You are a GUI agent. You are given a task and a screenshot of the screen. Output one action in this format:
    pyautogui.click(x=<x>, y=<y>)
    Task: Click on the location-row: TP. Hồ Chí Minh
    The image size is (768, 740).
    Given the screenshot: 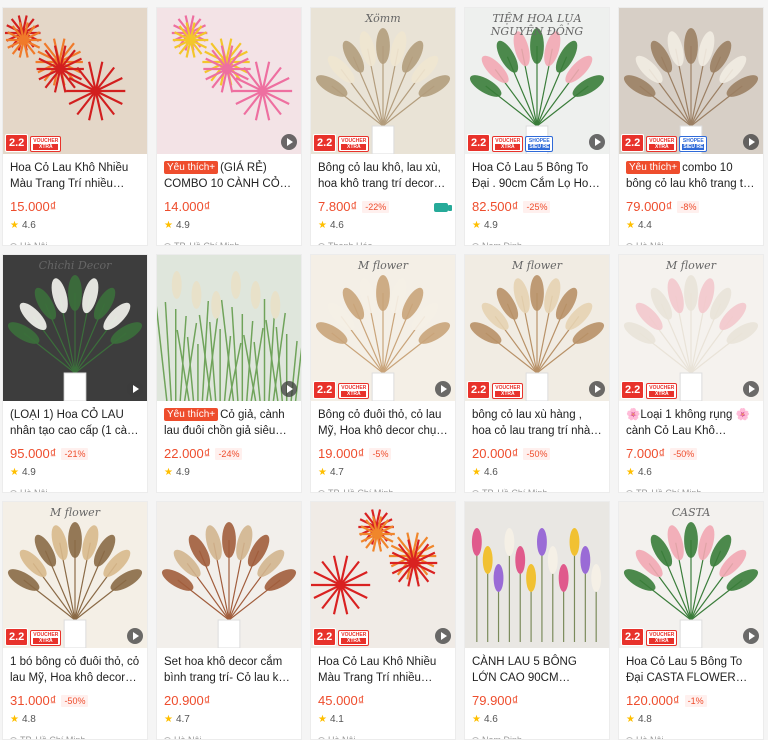 What is the action you would take?
    pyautogui.click(x=690, y=489)
    